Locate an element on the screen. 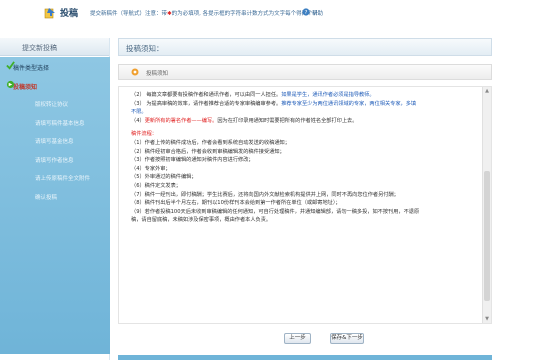 The width and height of the screenshot is (554, 360). sidebar-item-type-select: 稿件类型选择 is located at coordinates (55, 66).